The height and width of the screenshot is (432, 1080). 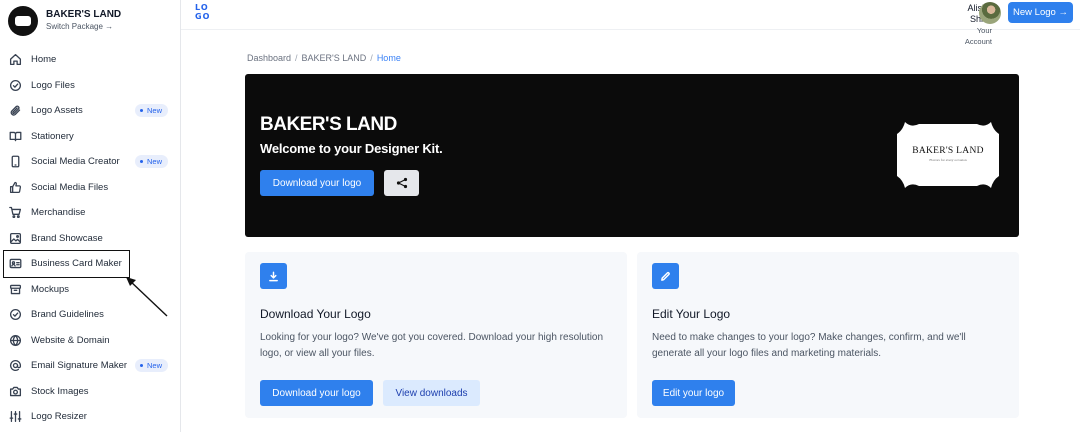 I want to click on sidebar-item-home: Home, so click(x=90, y=60).